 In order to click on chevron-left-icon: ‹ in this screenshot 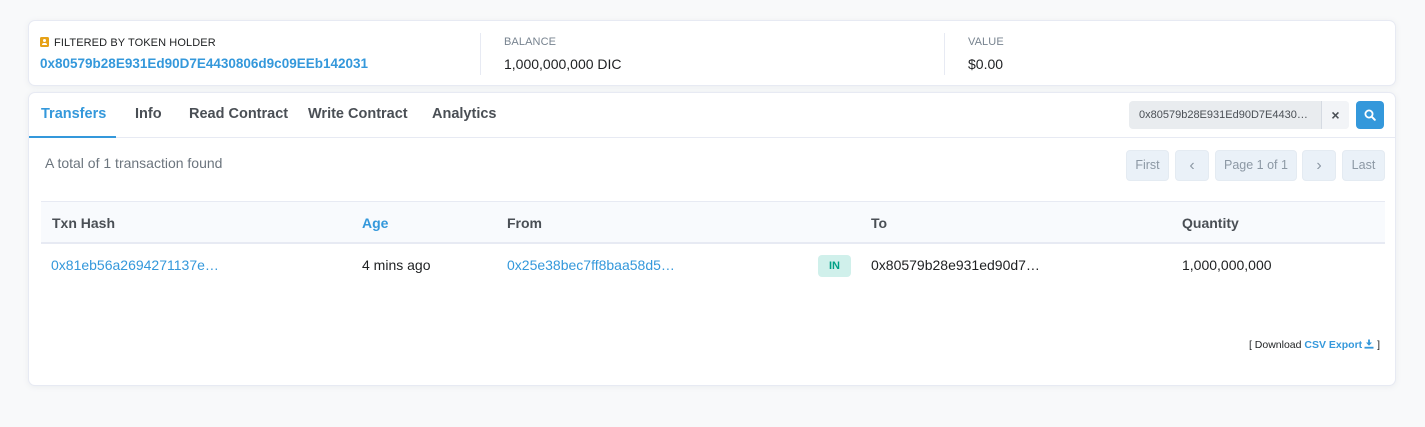, I will do `click(1192, 165)`.